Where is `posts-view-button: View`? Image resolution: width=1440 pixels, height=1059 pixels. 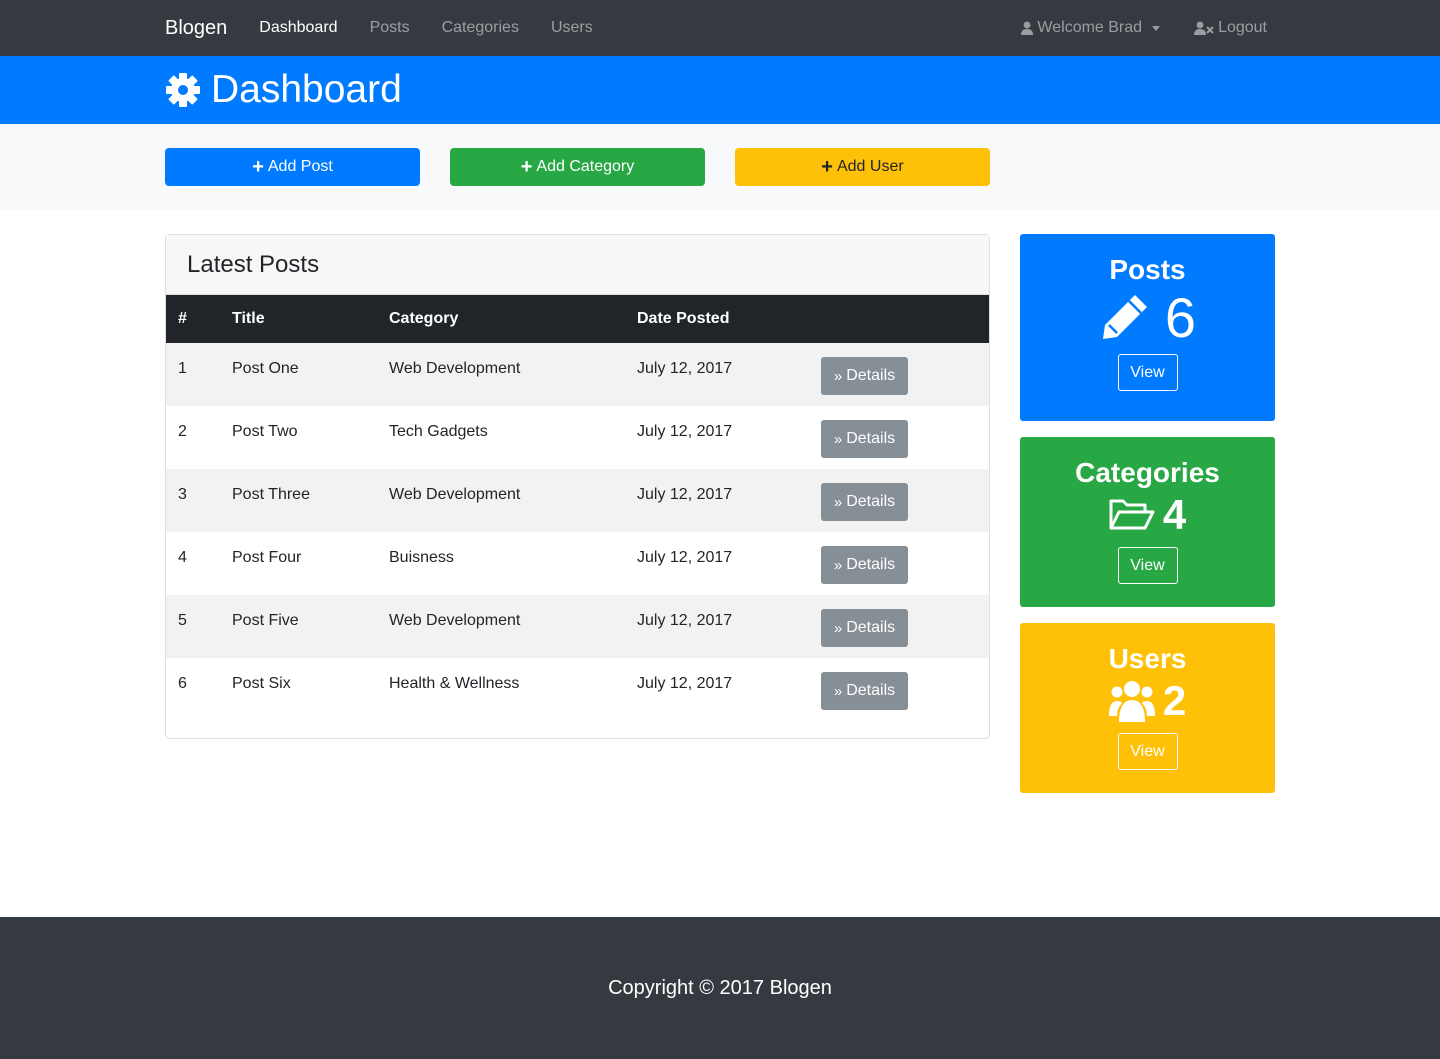 posts-view-button: View is located at coordinates (1147, 372).